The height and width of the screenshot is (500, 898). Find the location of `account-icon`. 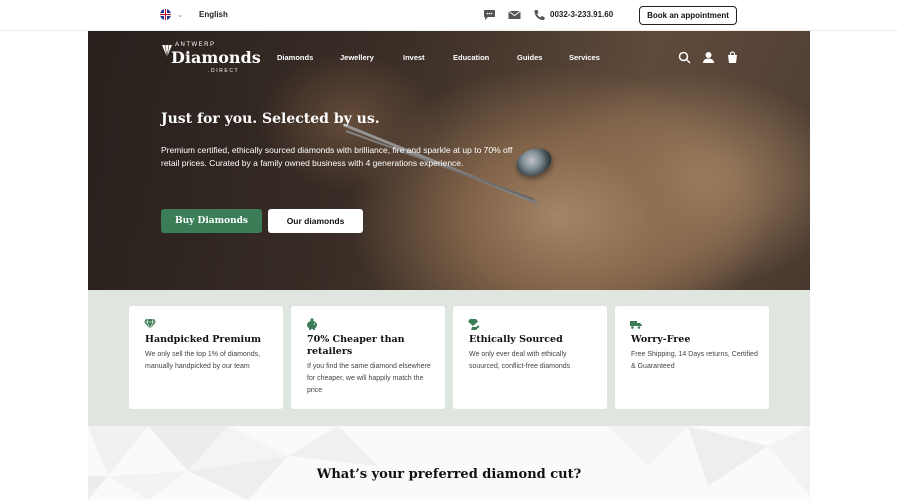

account-icon is located at coordinates (708, 57).